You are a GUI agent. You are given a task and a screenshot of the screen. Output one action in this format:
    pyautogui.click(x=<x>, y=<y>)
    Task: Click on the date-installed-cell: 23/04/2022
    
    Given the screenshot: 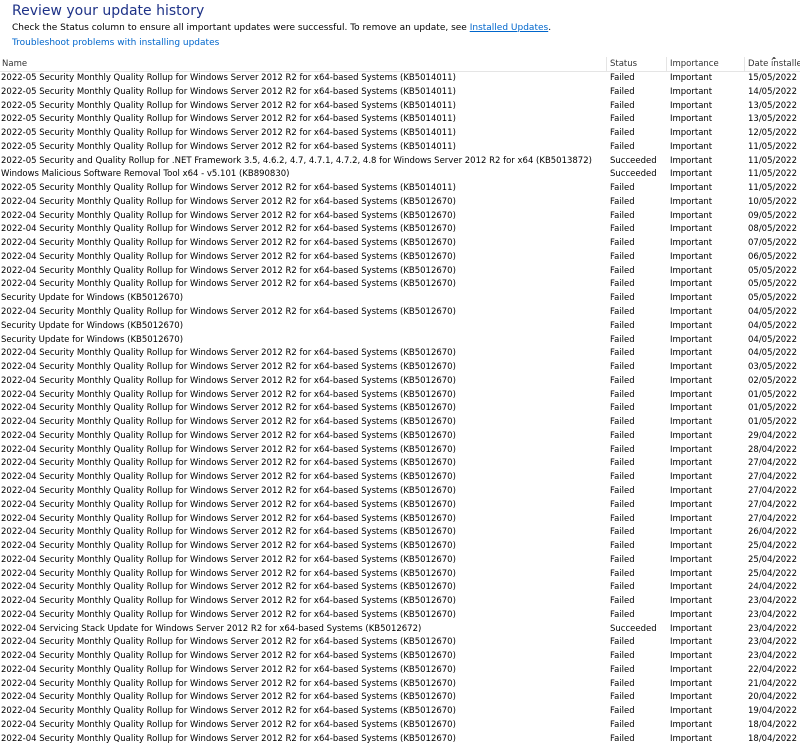 What is the action you would take?
    pyautogui.click(x=772, y=628)
    